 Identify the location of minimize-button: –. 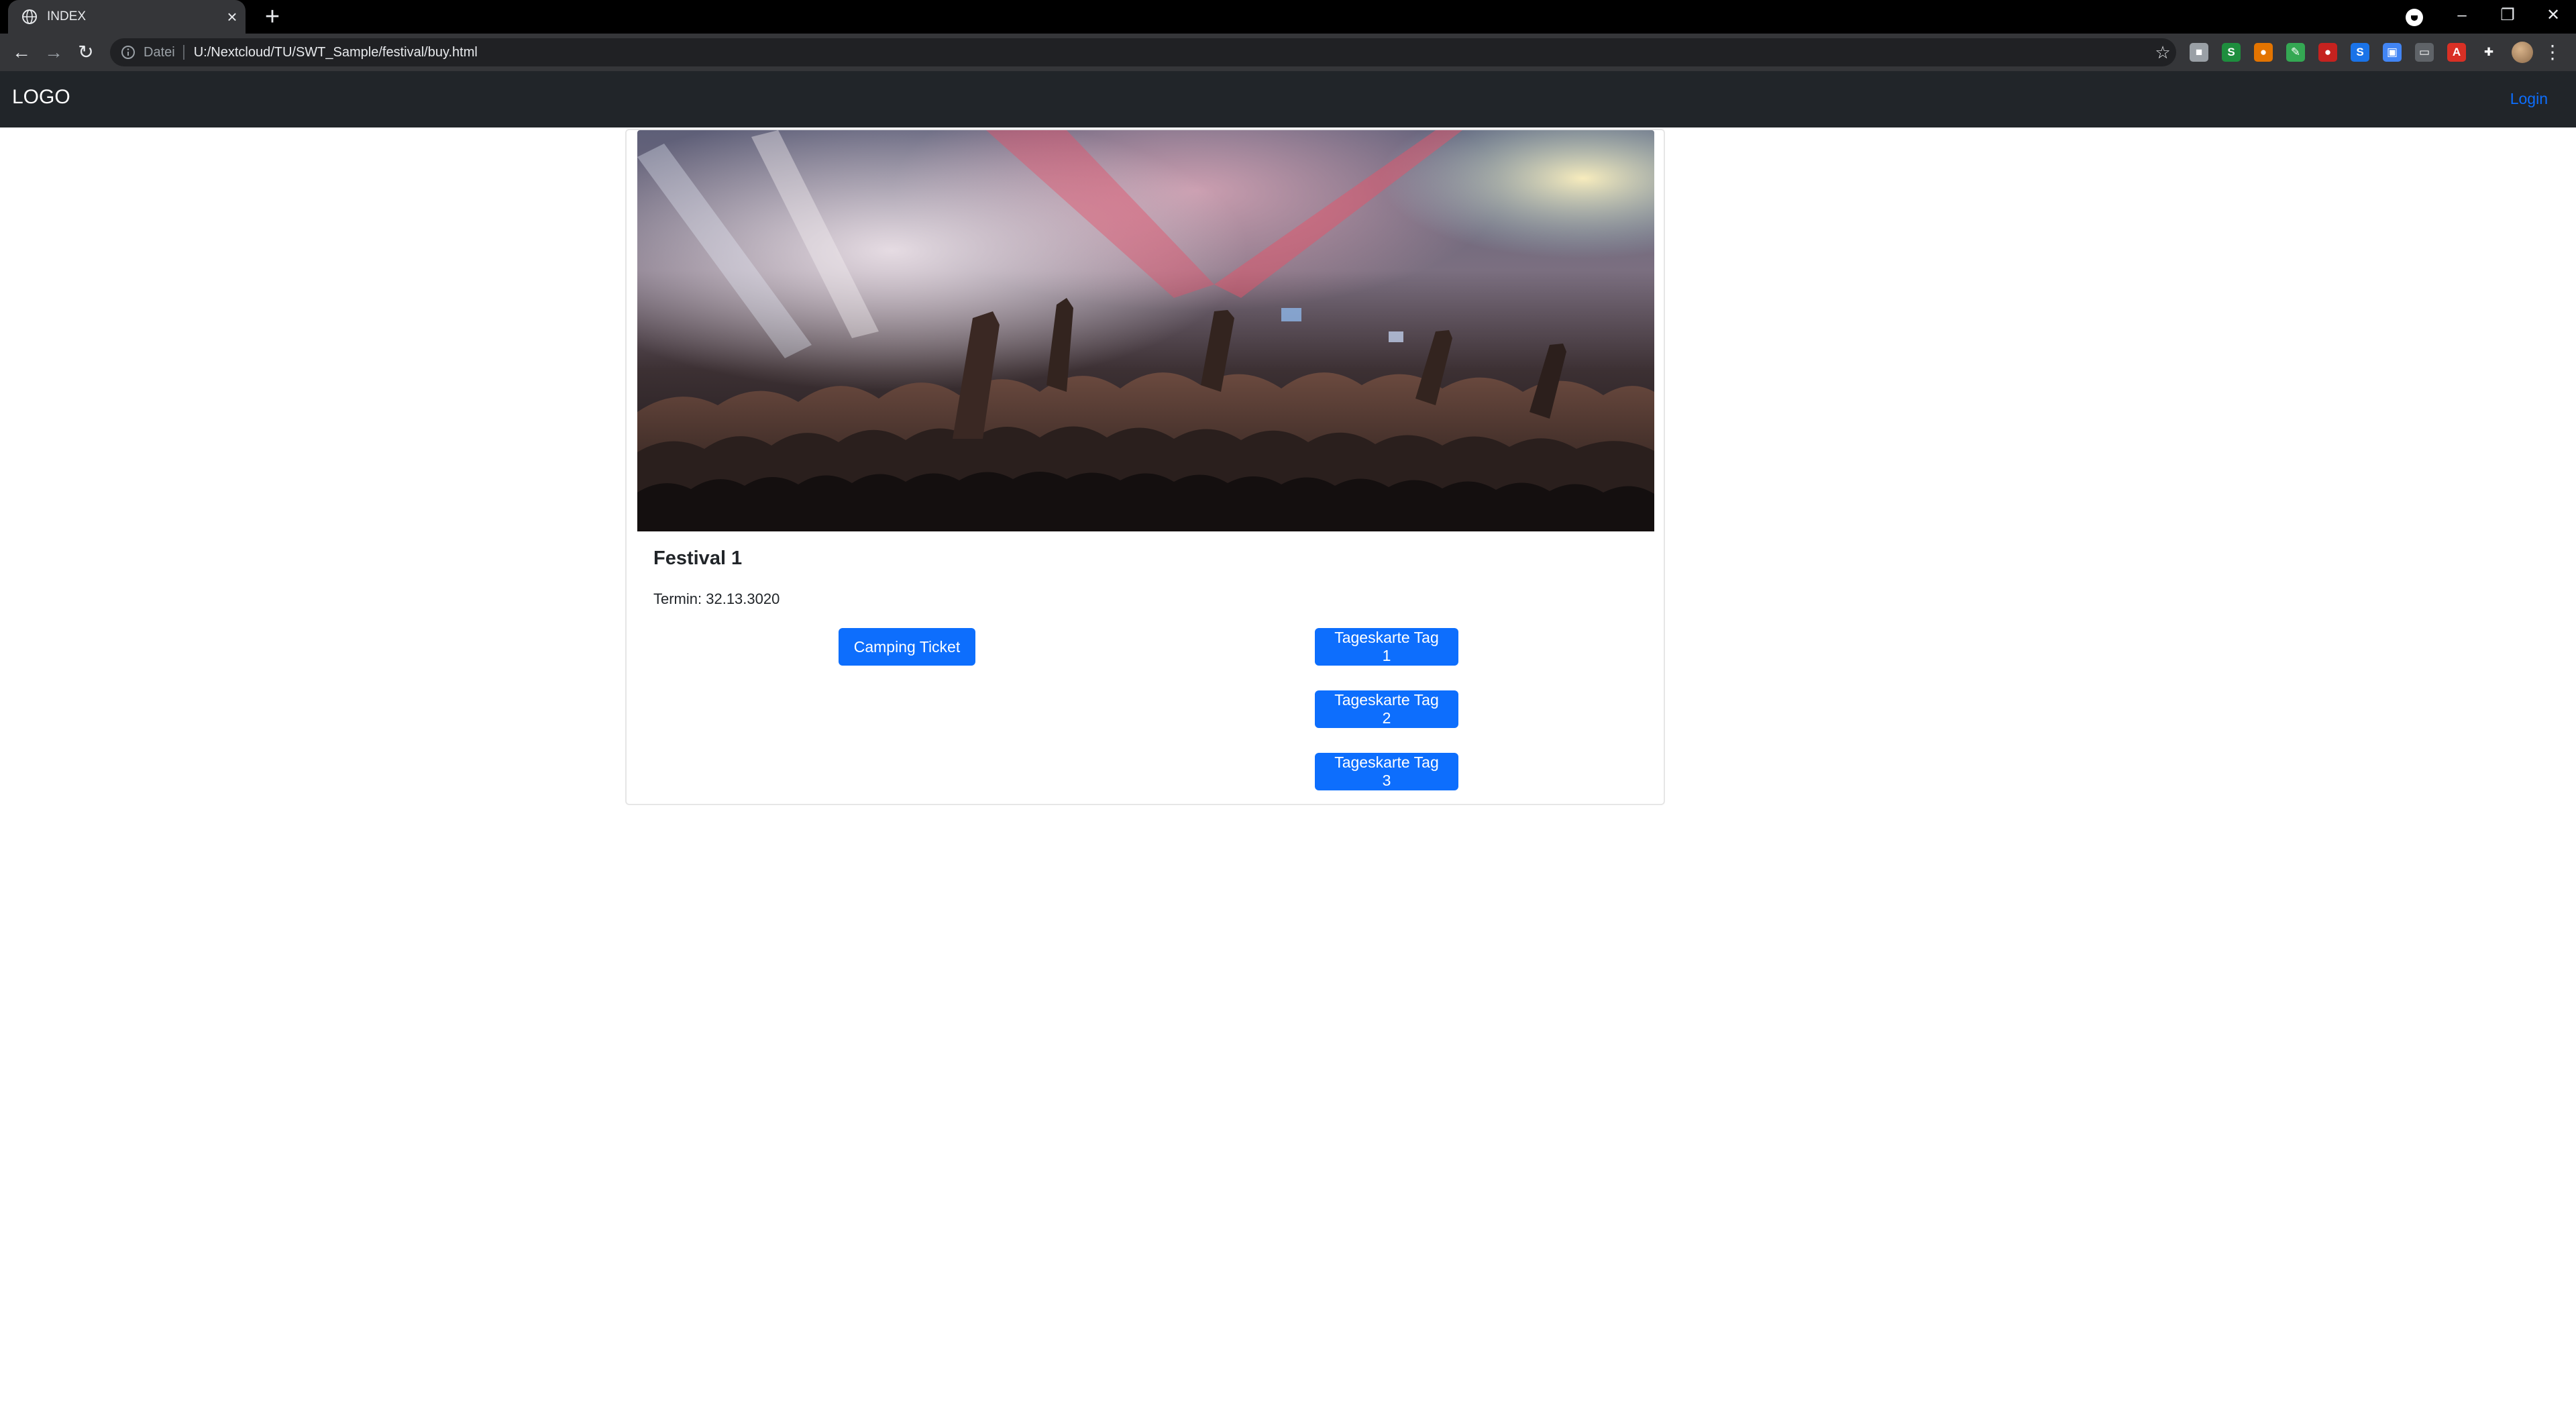
(2462, 15).